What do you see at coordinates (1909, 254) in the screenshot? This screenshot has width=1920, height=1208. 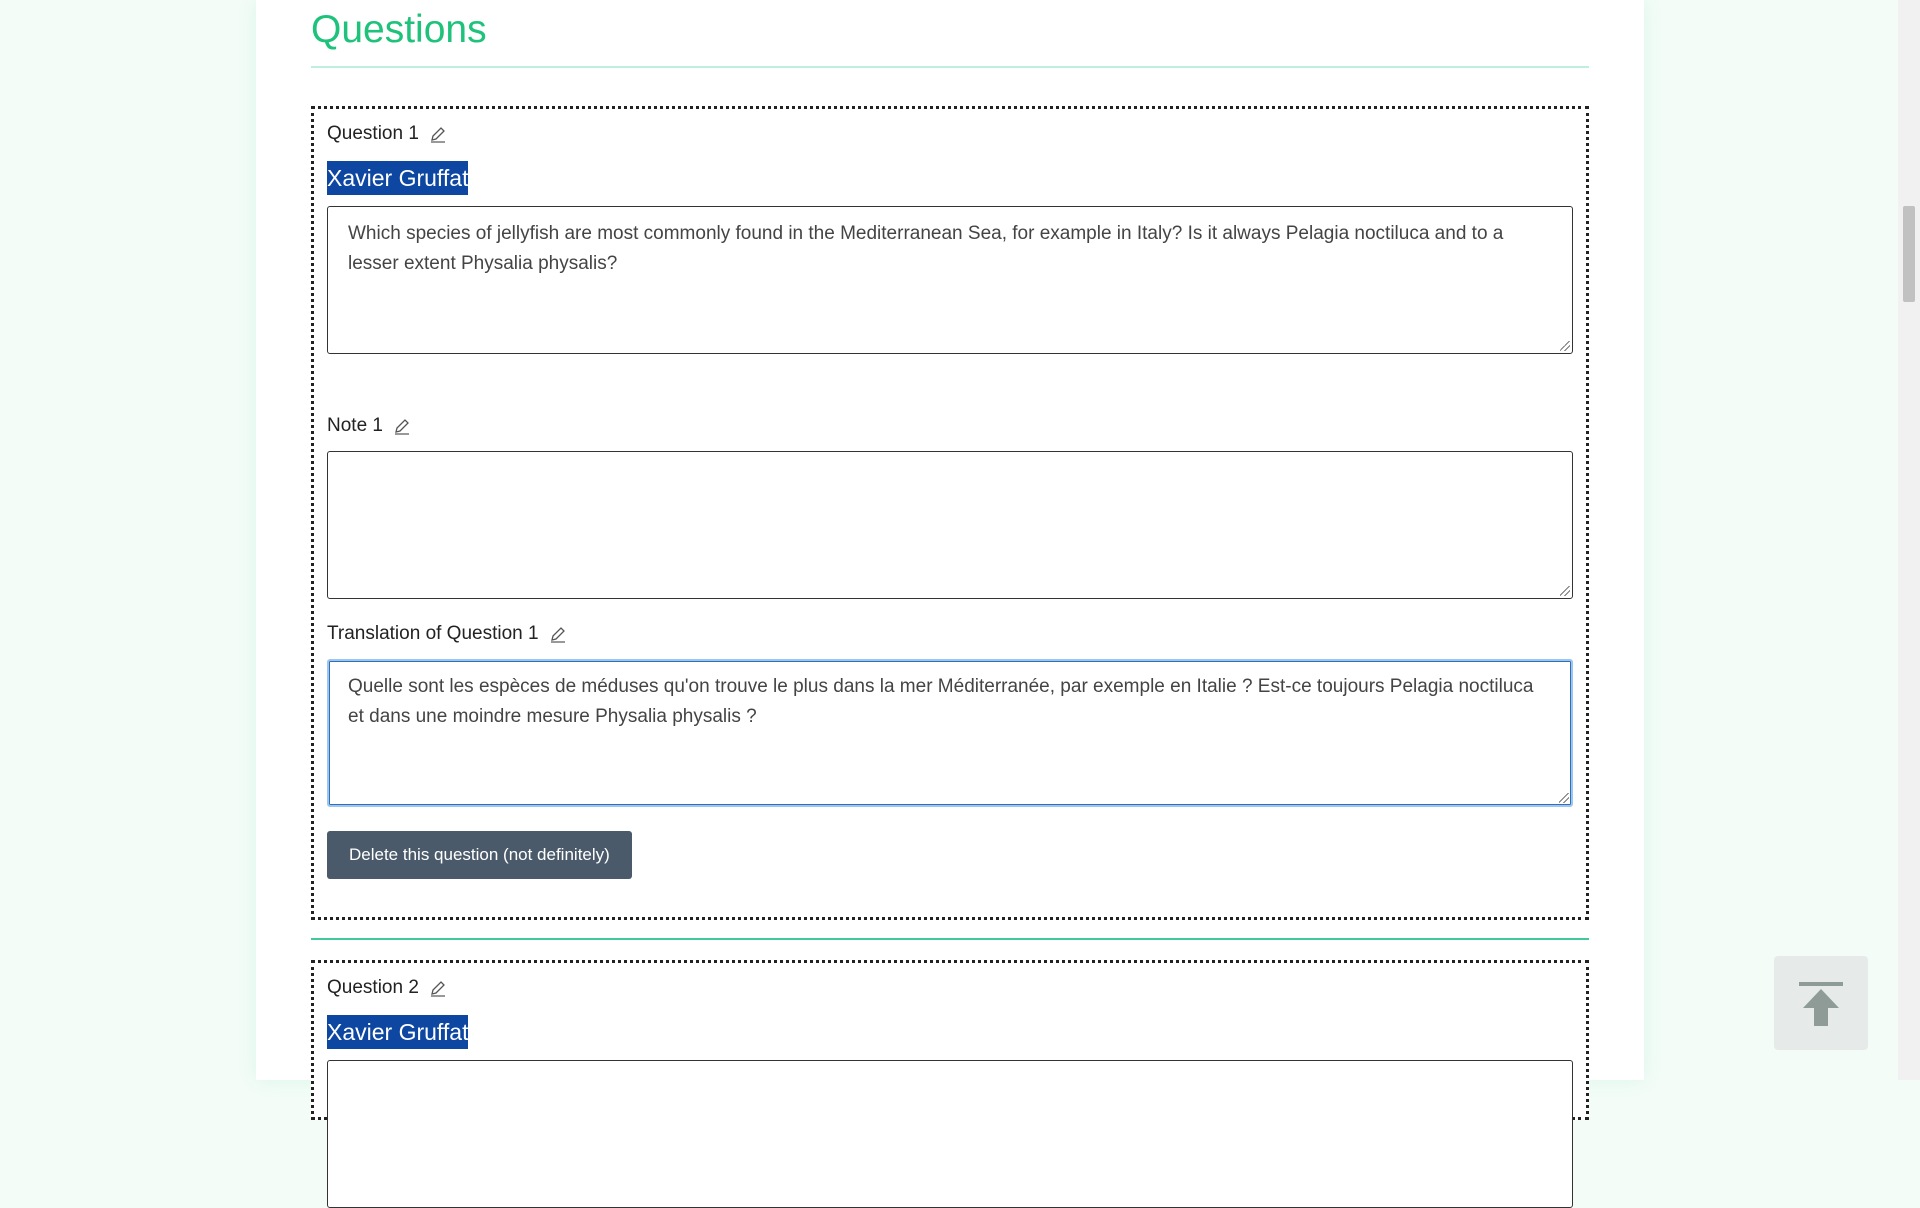 I see `scrollbar-thumb` at bounding box center [1909, 254].